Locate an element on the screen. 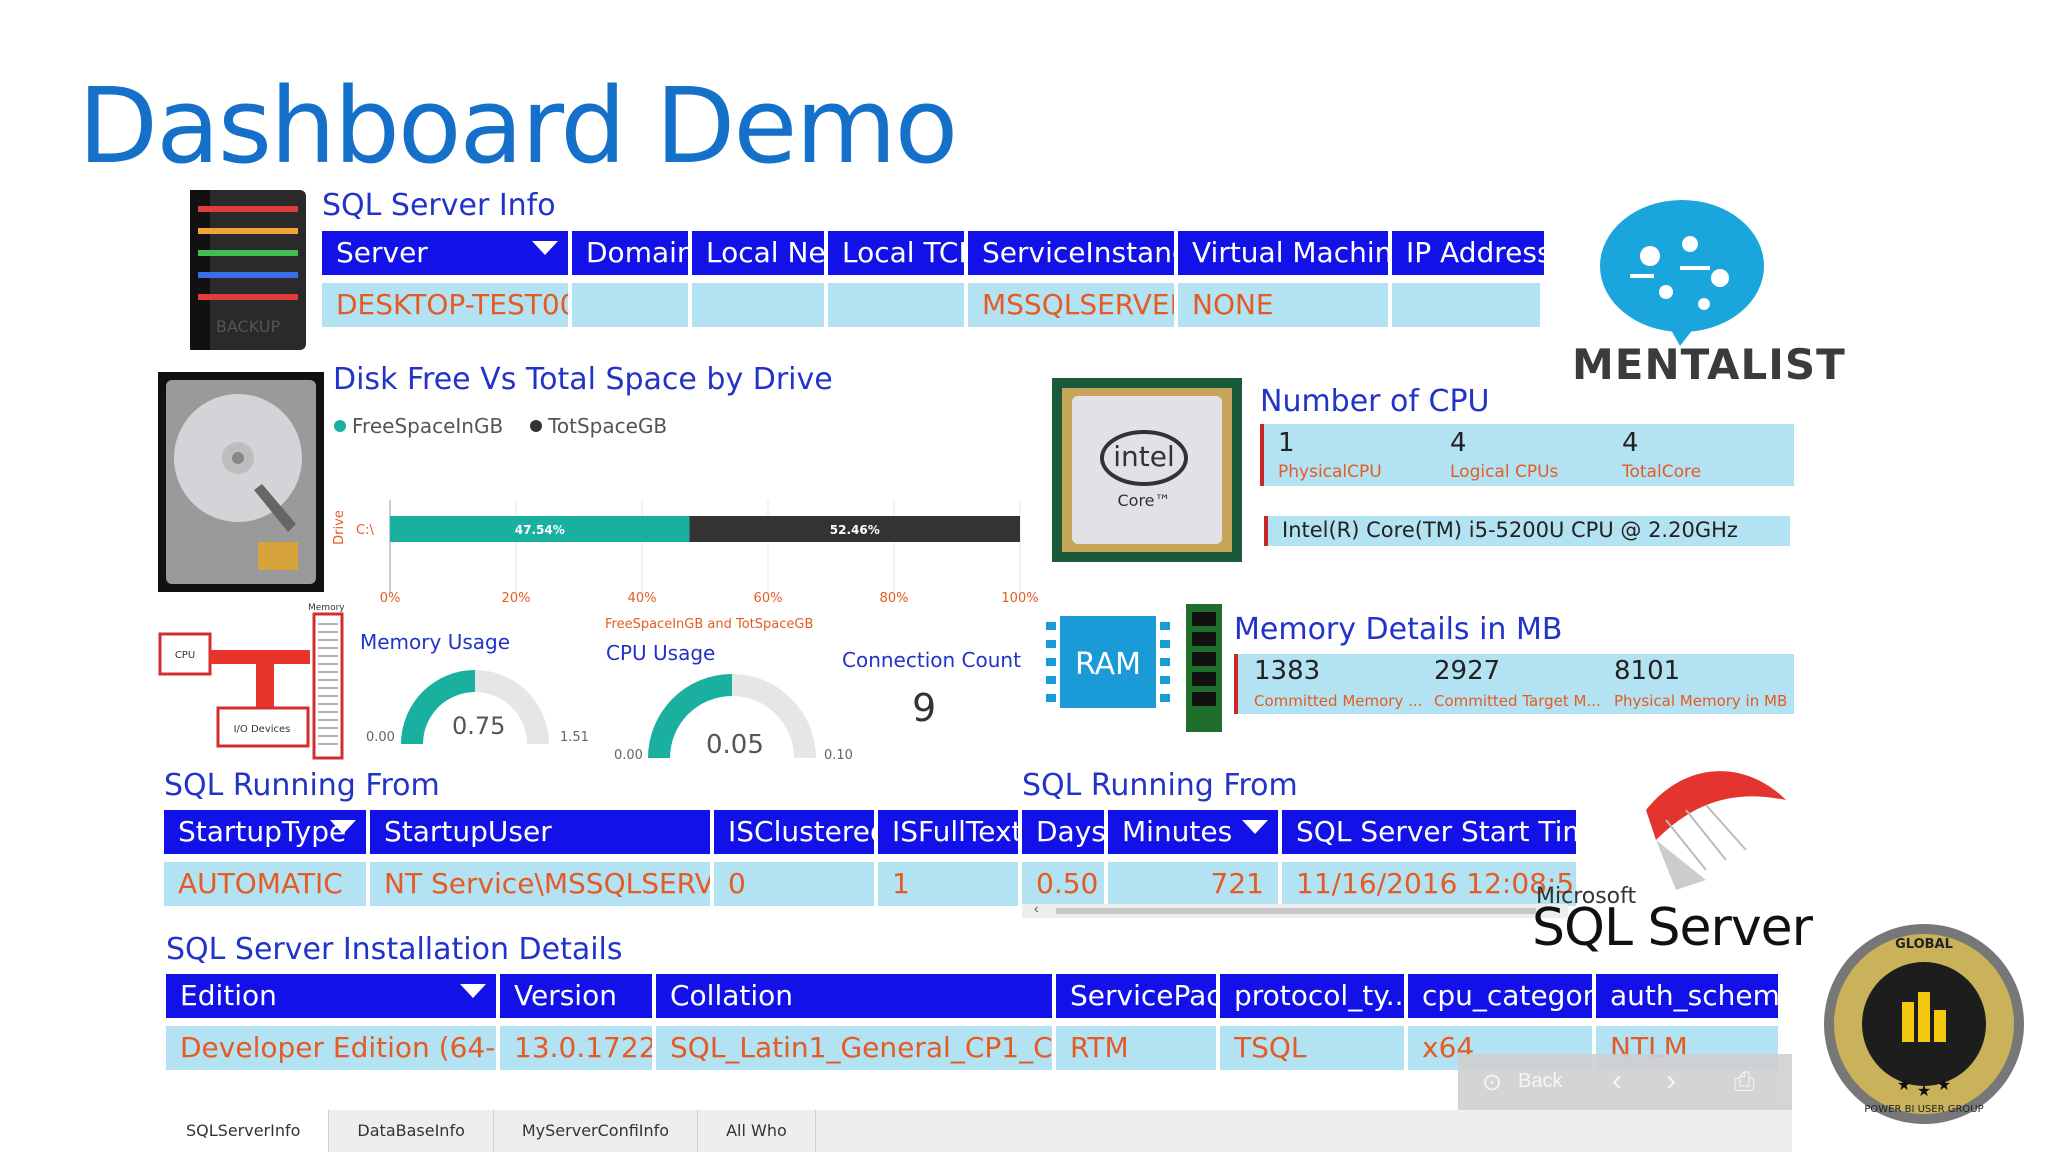 This screenshot has height=1152, width=2048. table-cell: 13.0.1722.0 is located at coordinates (576, 1048).